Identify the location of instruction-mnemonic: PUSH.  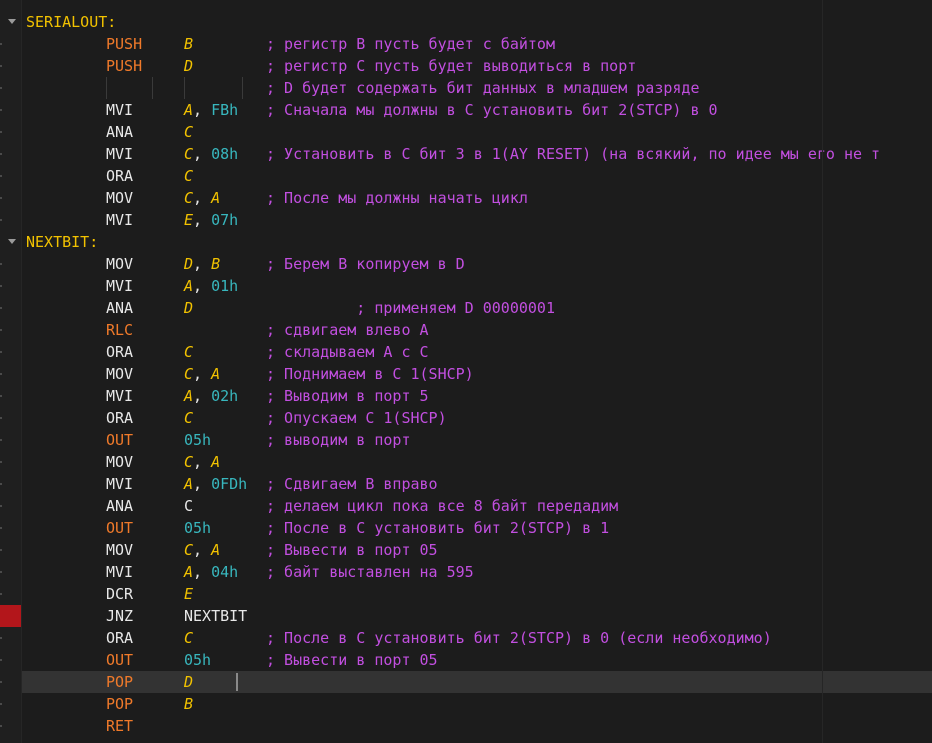
(124, 44).